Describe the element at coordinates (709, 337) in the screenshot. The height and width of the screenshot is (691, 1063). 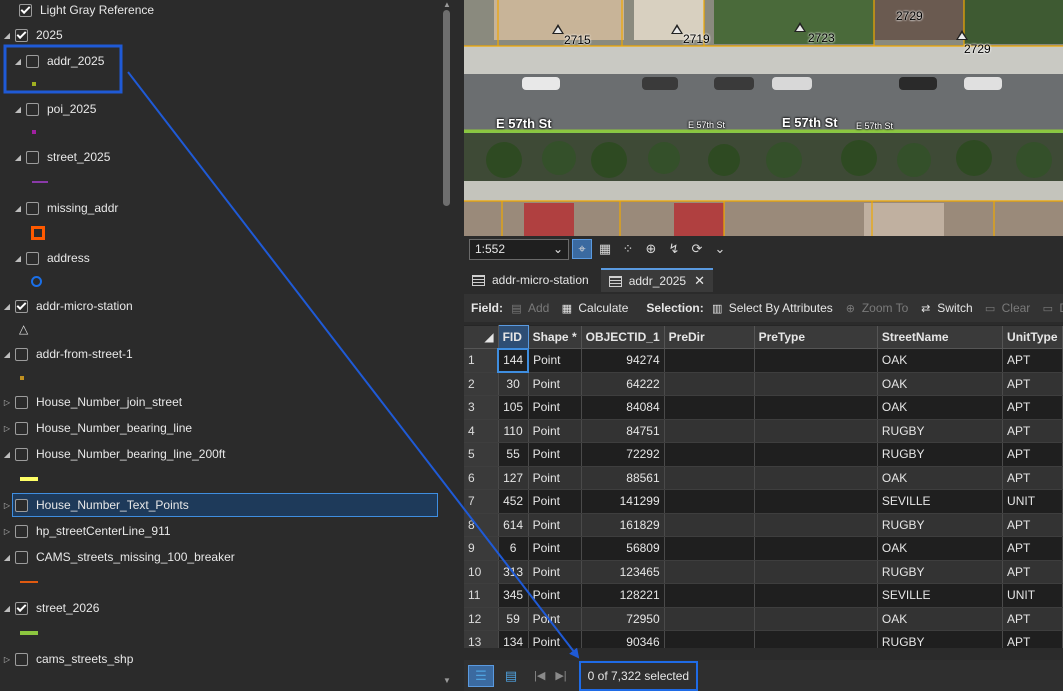
I see `column-header: PreDir` at that location.